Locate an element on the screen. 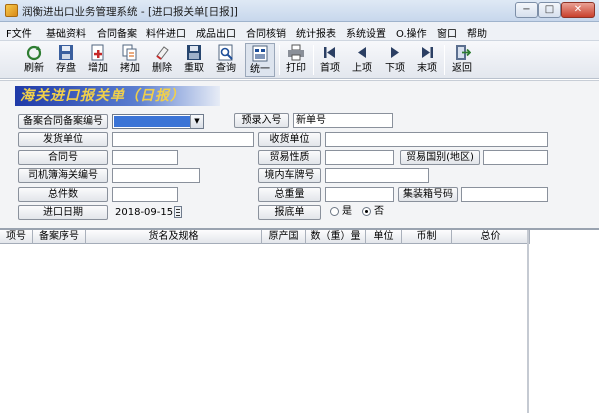  add-button: 增加 is located at coordinates (98, 60).